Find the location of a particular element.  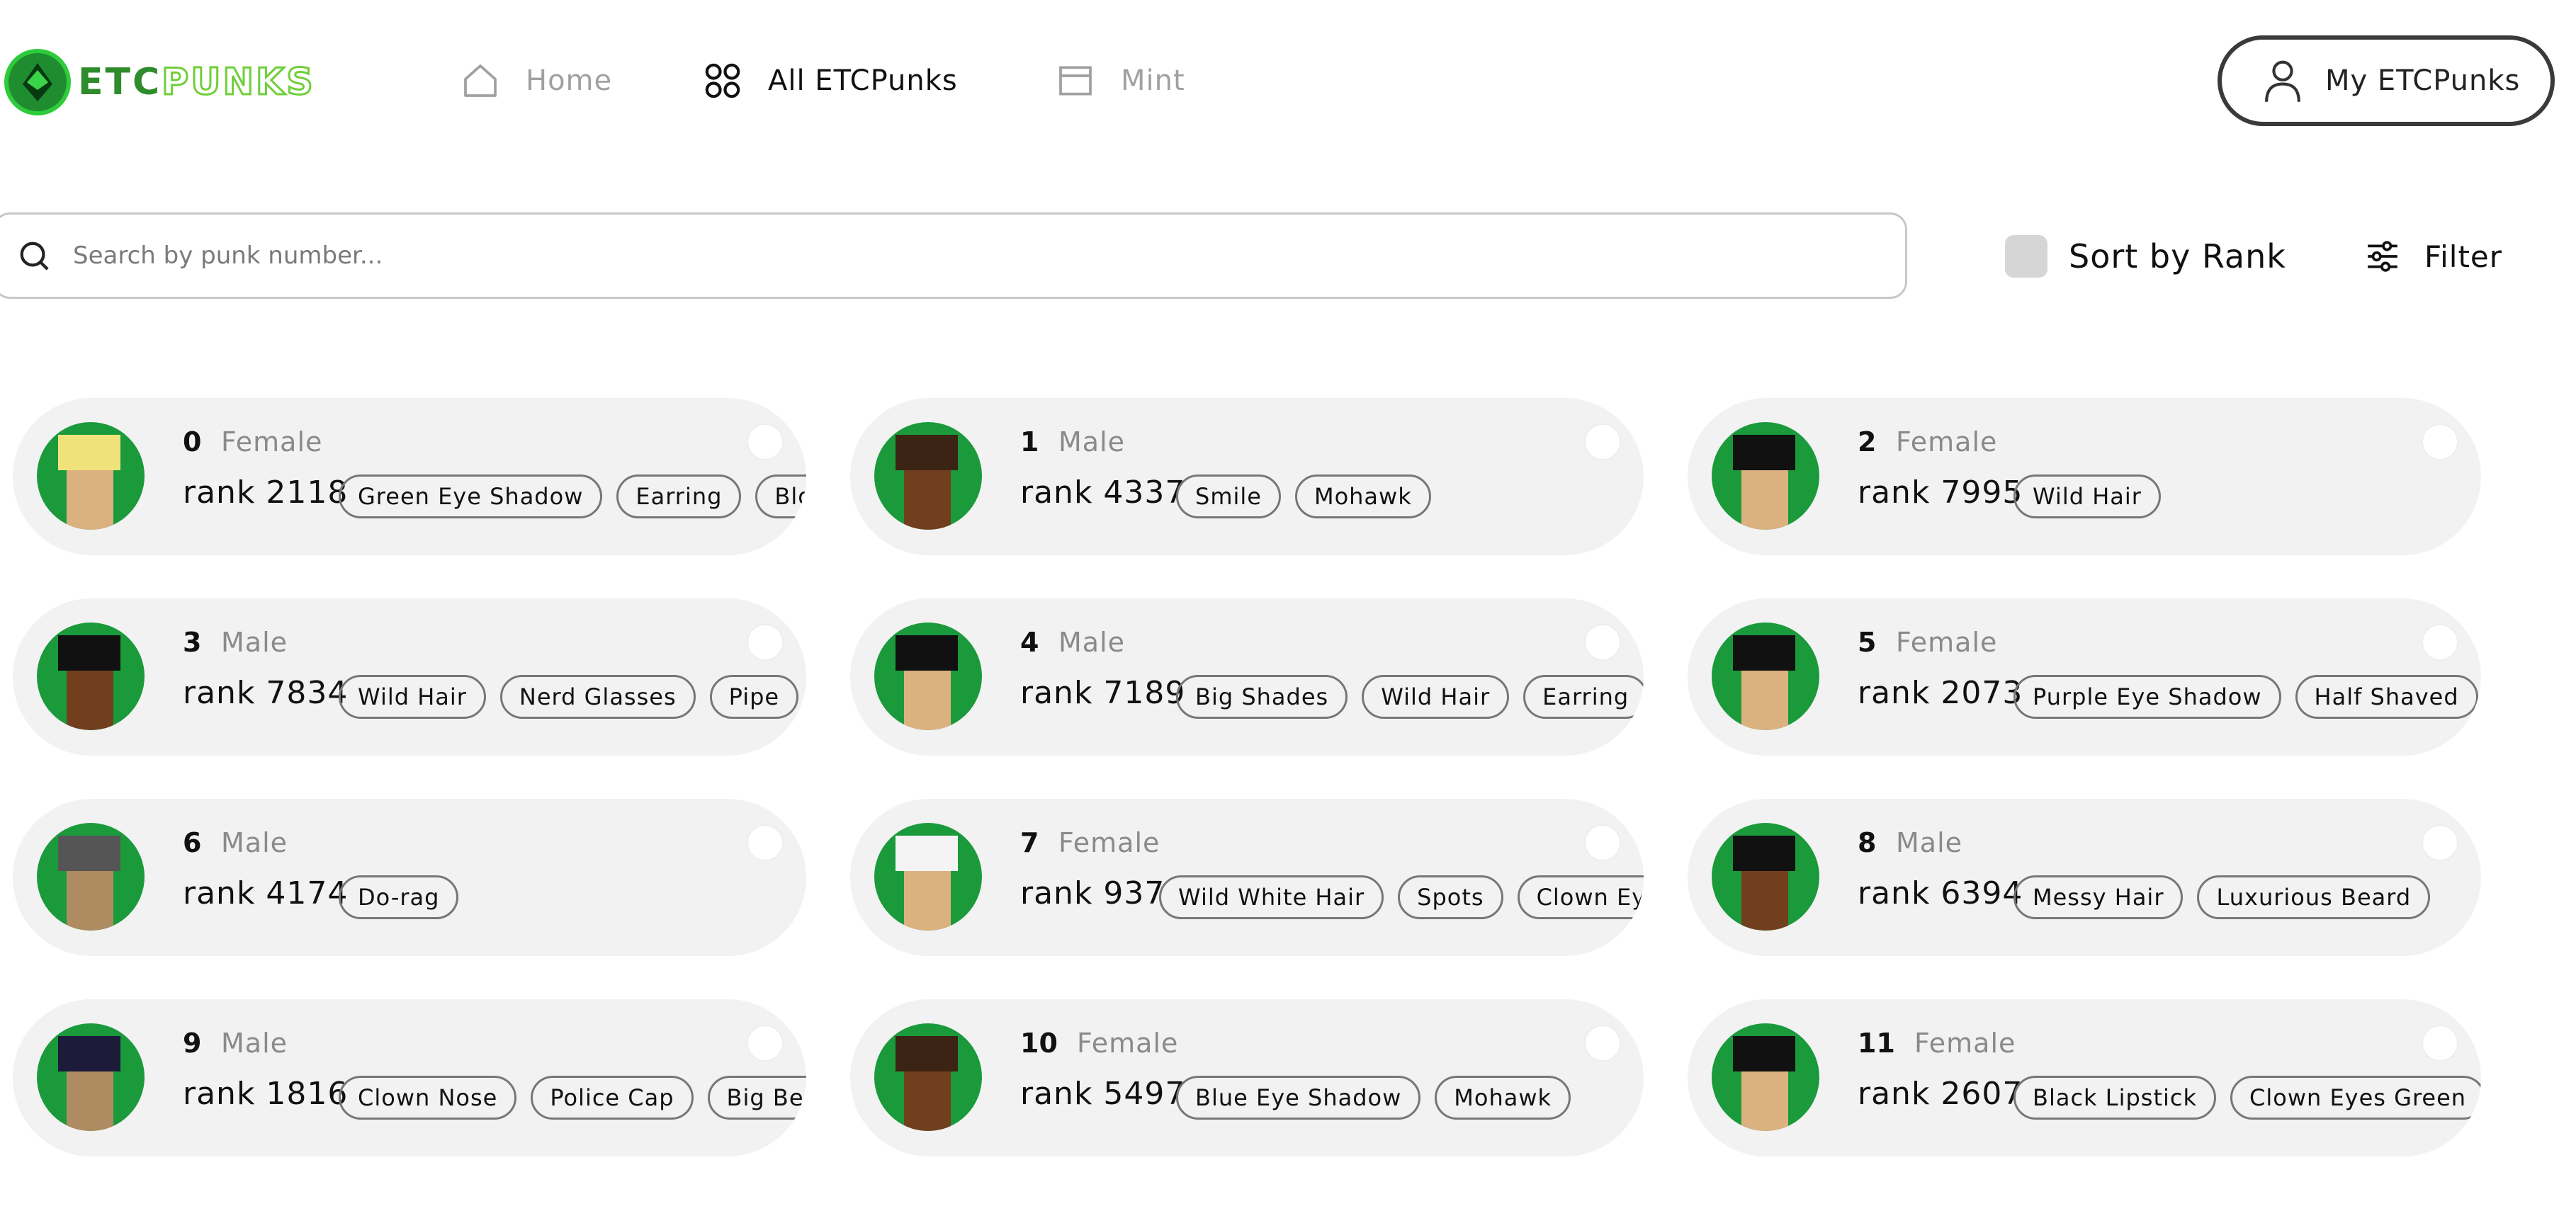

punk-rank: rank 7834 is located at coordinates (266, 693).